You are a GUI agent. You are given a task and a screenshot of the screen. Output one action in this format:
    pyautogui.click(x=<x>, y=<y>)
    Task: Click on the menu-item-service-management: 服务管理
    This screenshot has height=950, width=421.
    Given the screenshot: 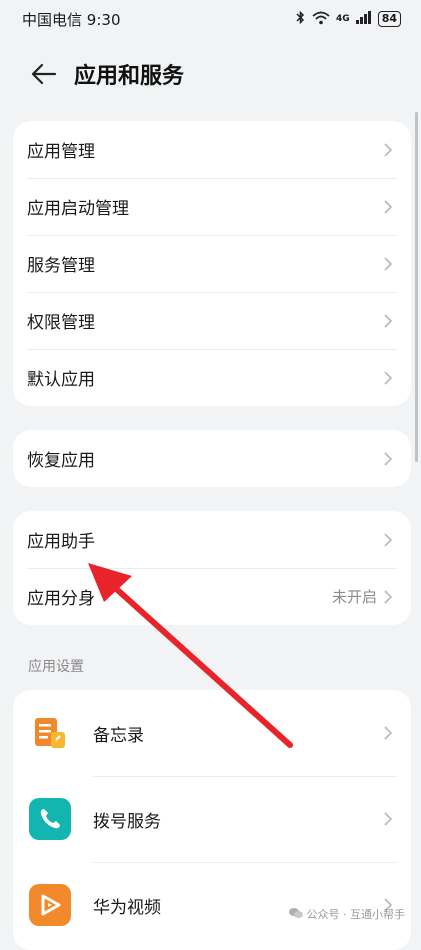 What is the action you would take?
    pyautogui.click(x=212, y=263)
    